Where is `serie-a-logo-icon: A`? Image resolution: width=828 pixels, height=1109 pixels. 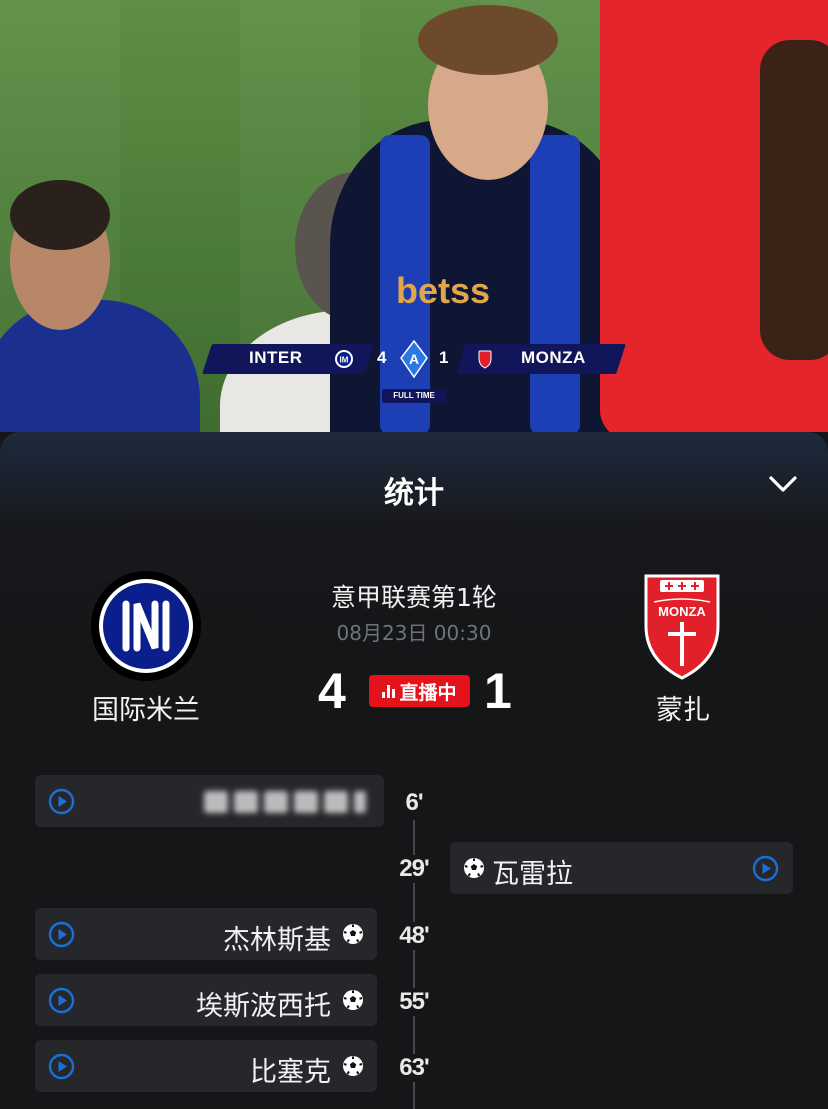
serie-a-logo-icon: A is located at coordinates (414, 359).